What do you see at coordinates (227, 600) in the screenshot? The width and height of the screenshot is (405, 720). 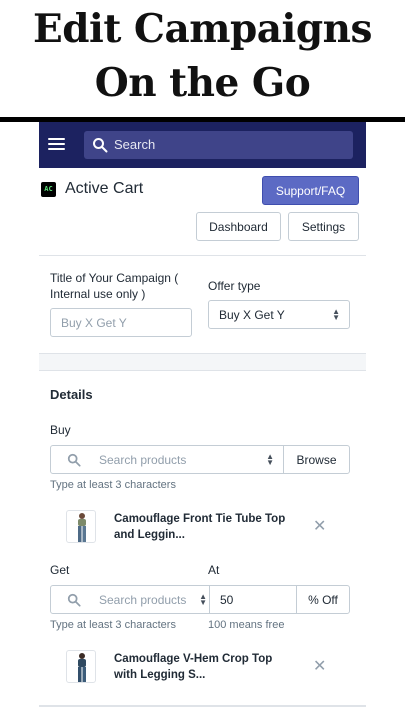 I see `discount-value: 50` at bounding box center [227, 600].